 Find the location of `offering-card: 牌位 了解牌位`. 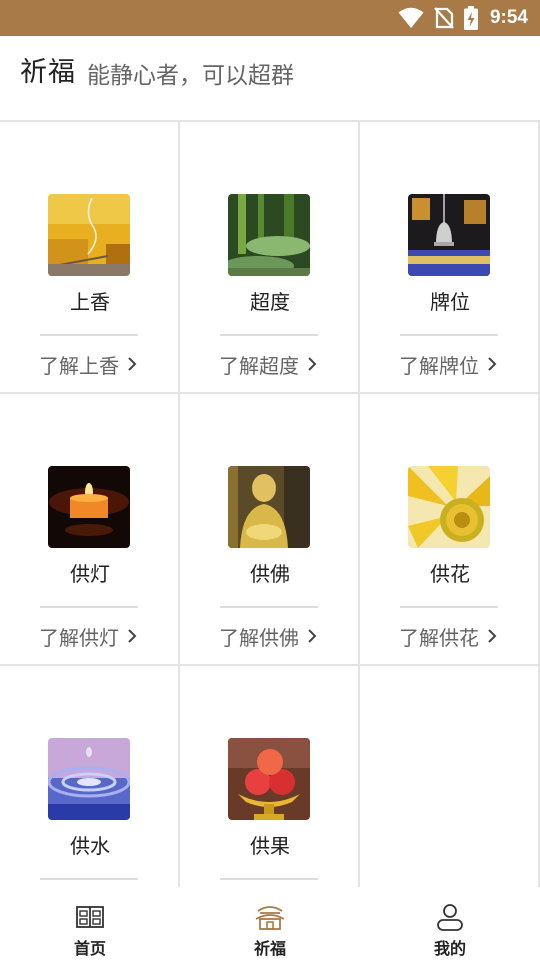

offering-card: 牌位 了解牌位 is located at coordinates (450, 258).